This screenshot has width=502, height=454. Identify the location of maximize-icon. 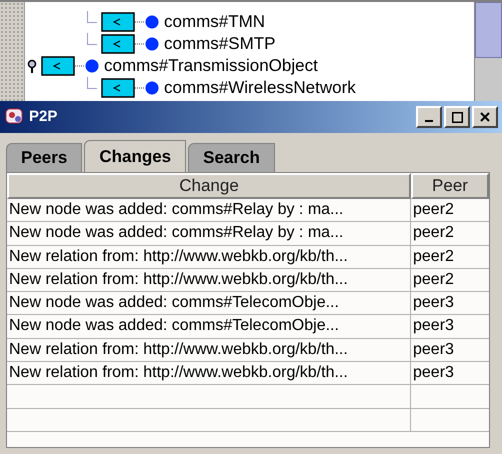
(457, 117).